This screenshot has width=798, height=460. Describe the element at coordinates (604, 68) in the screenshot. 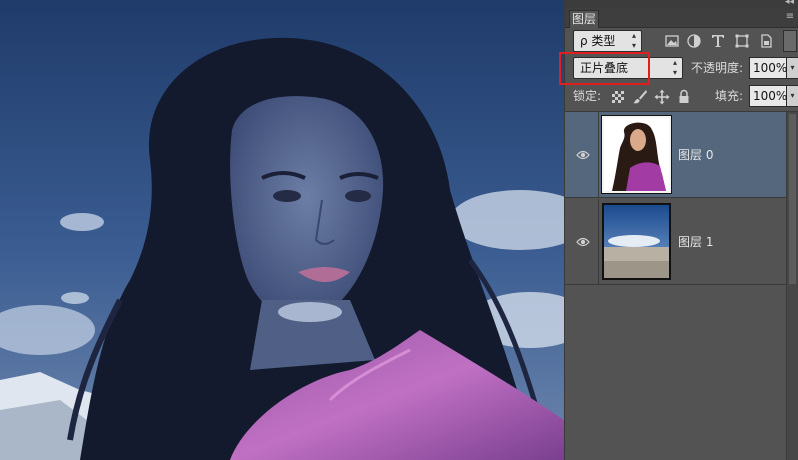

I see `blend-mode-highlight-box` at that location.